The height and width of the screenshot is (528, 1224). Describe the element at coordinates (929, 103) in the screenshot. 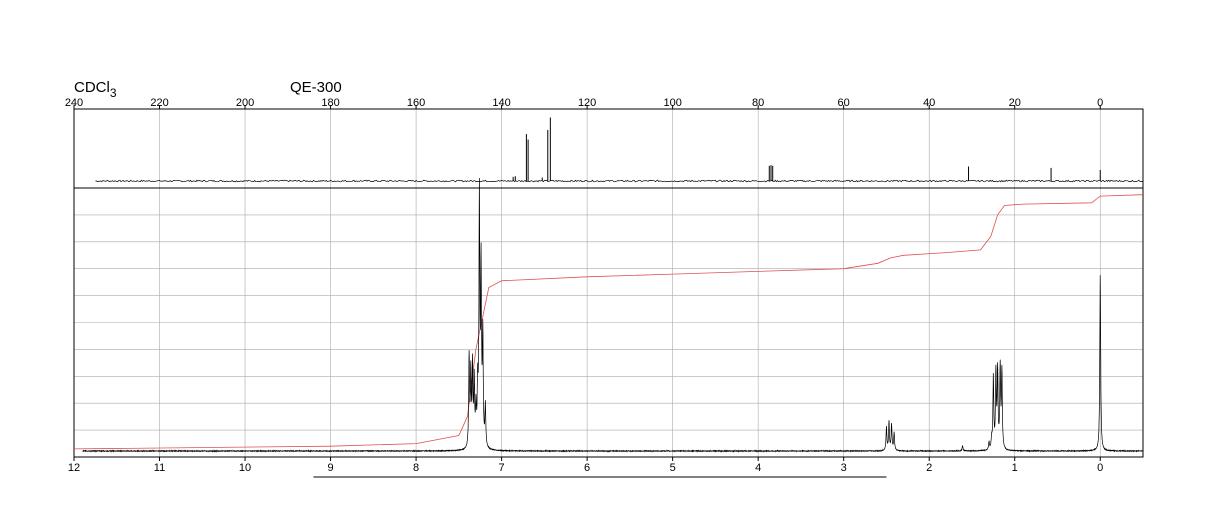

I see `carbon-tick-label: 40` at that location.